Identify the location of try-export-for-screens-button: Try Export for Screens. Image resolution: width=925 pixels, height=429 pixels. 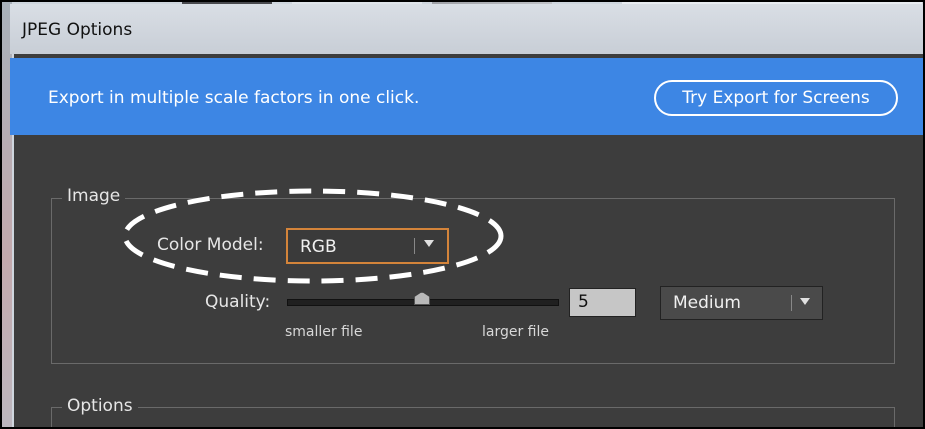
(776, 98).